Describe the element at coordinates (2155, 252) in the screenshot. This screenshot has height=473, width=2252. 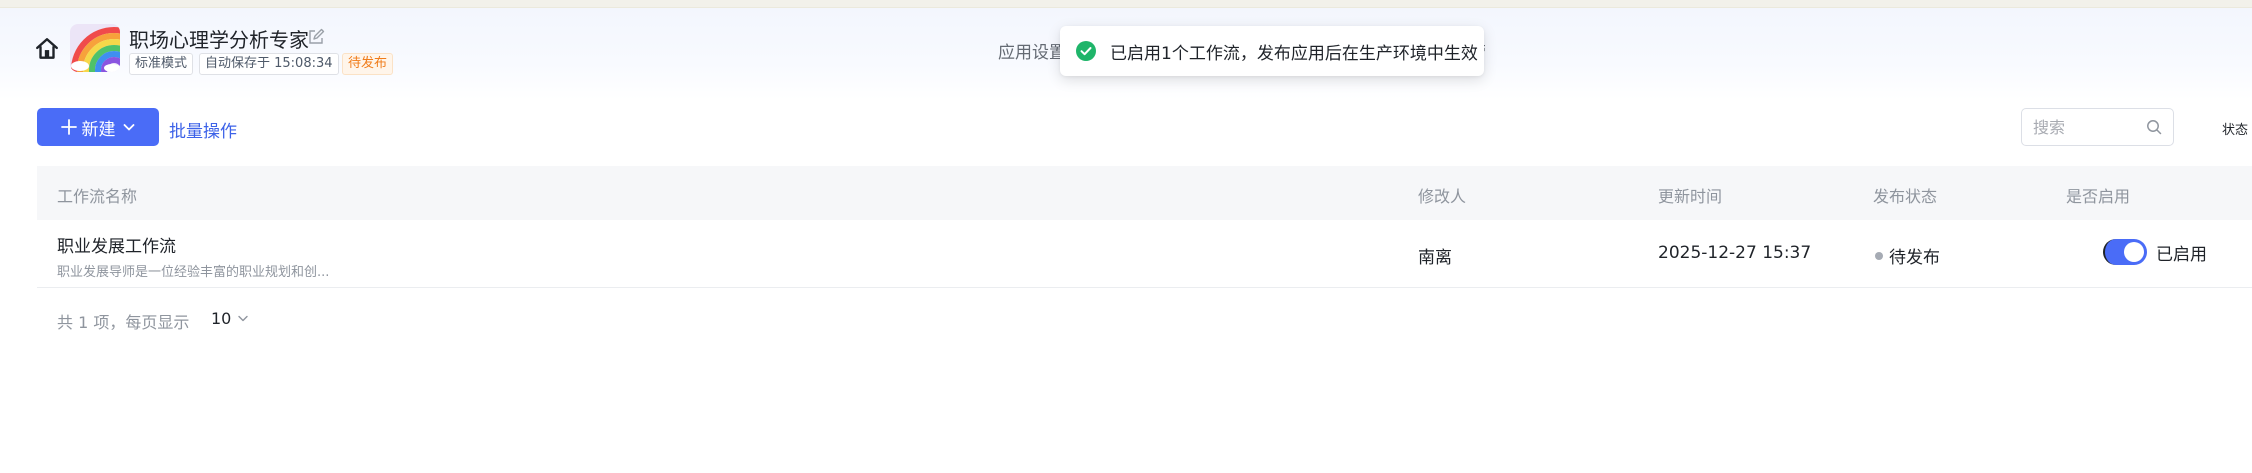
I see `enabled-control: 已启用` at that location.